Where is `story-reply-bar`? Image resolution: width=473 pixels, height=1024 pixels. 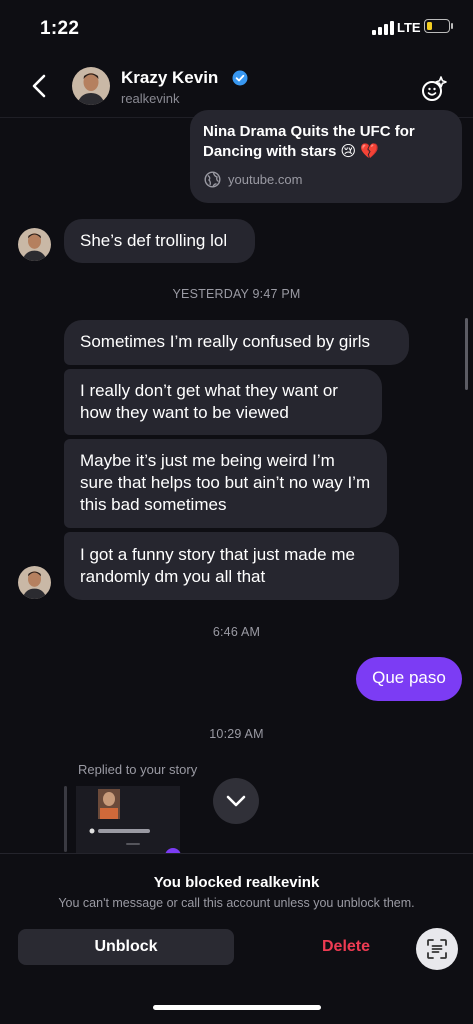
story-reply-bar is located at coordinates (65, 819).